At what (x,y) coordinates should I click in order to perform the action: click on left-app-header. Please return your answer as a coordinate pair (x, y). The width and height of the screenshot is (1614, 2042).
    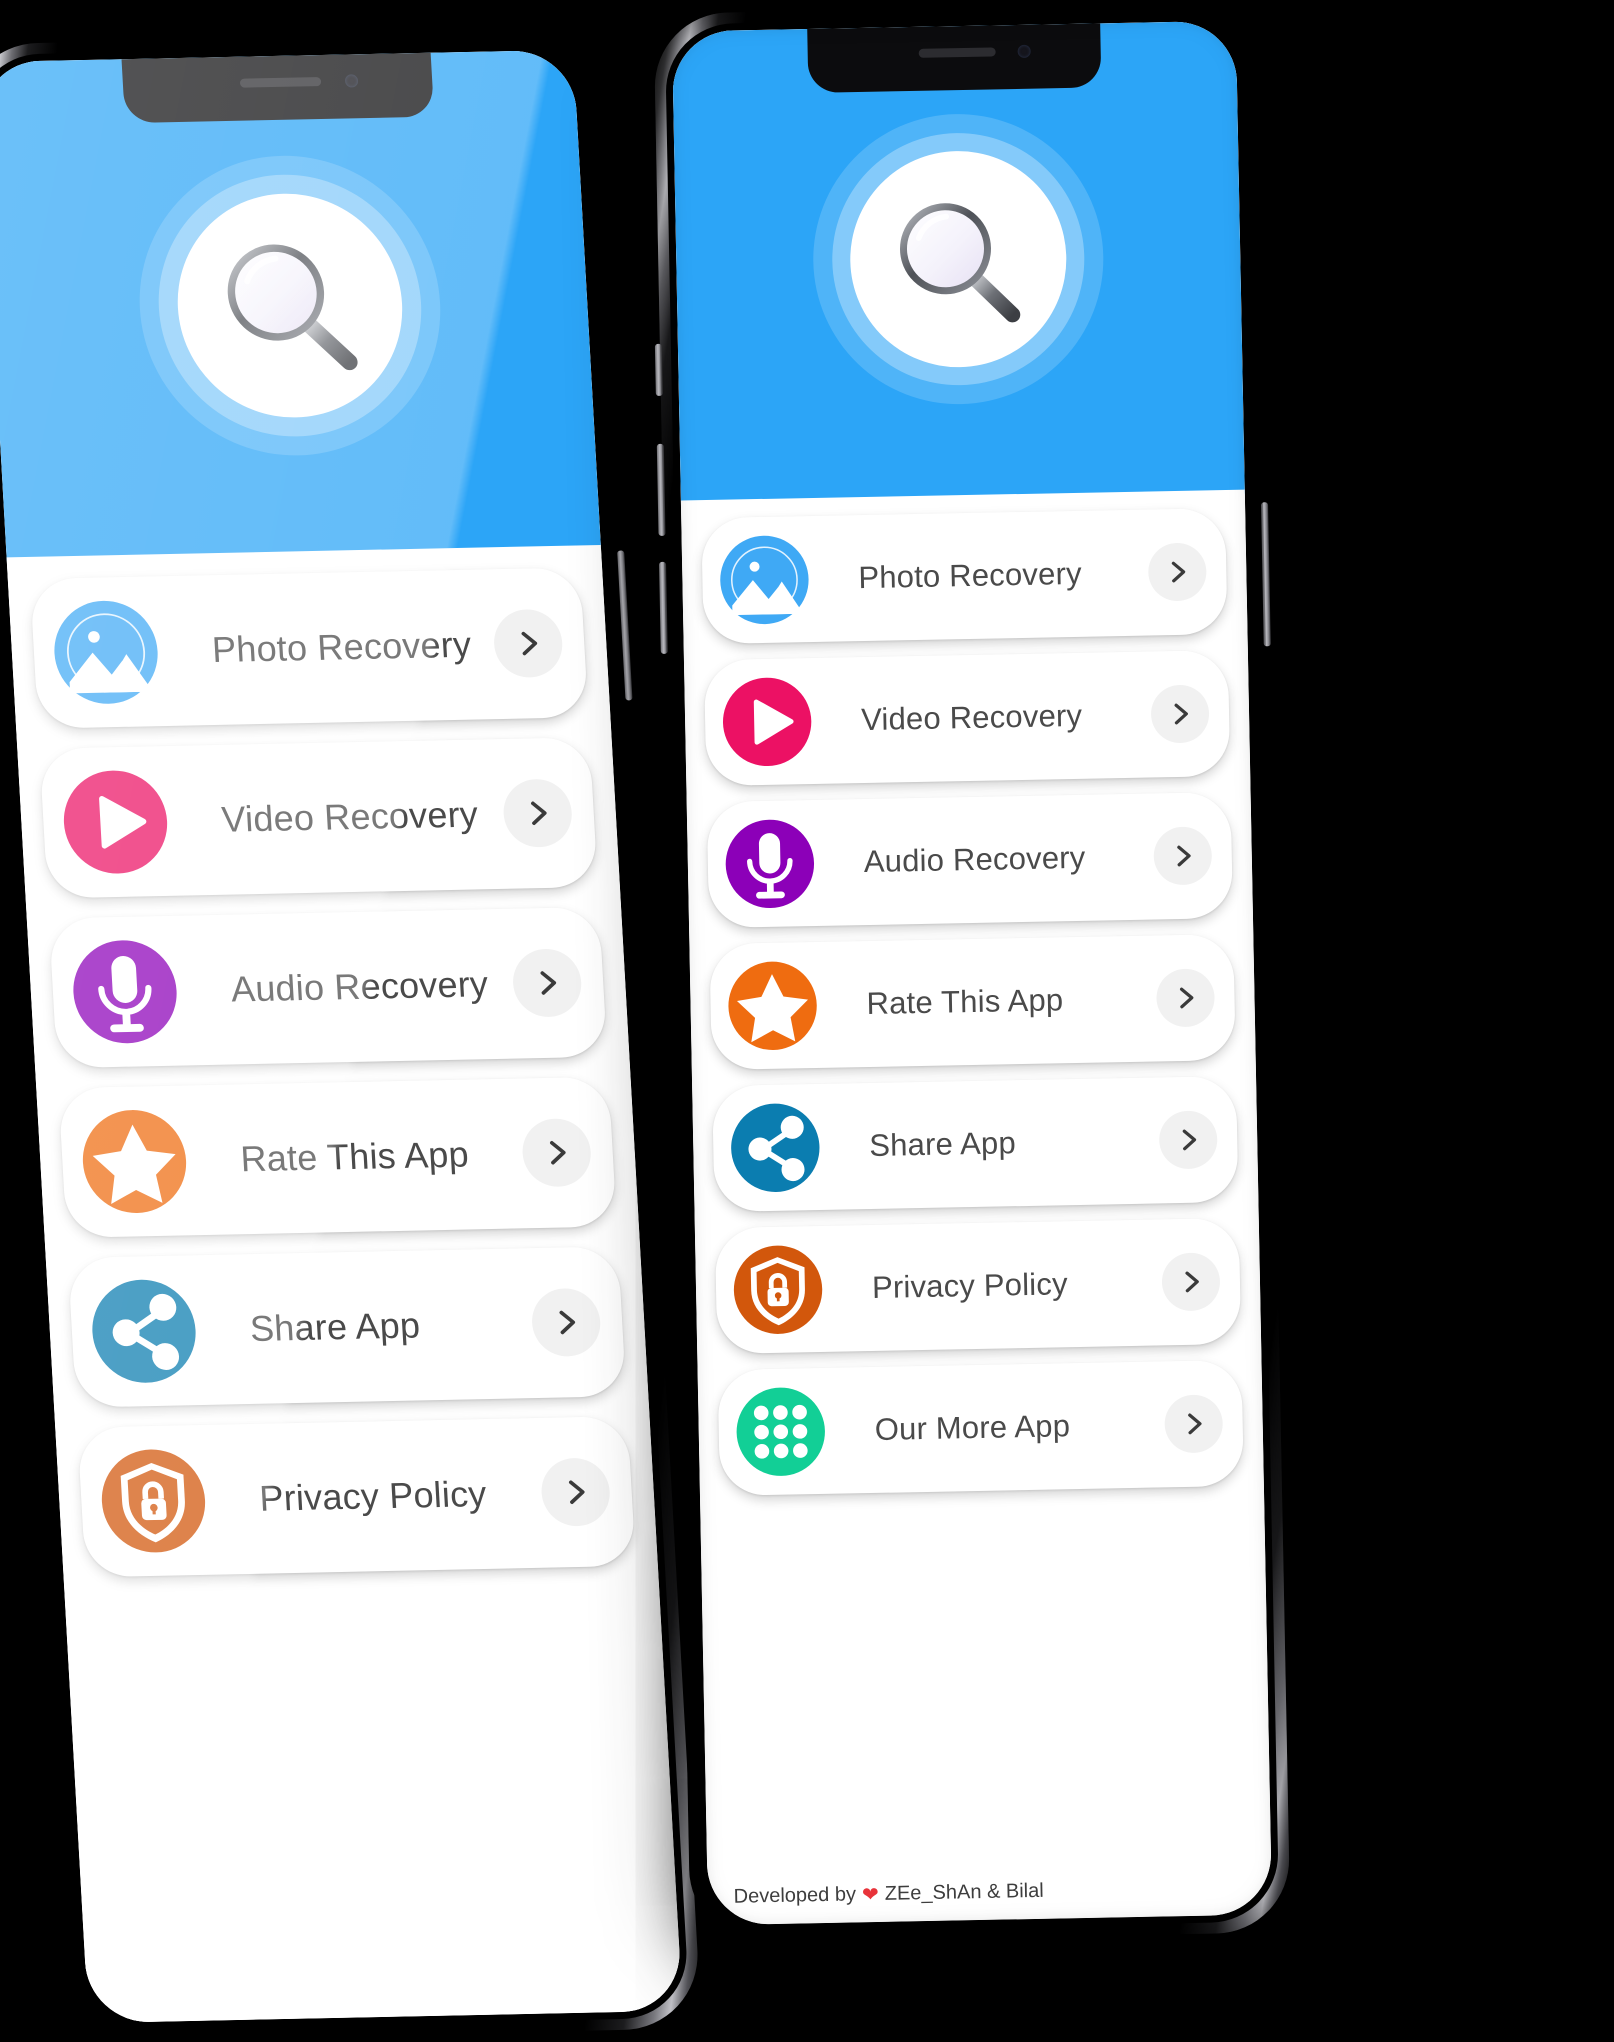
    Looking at the image, I should click on (300, 306).